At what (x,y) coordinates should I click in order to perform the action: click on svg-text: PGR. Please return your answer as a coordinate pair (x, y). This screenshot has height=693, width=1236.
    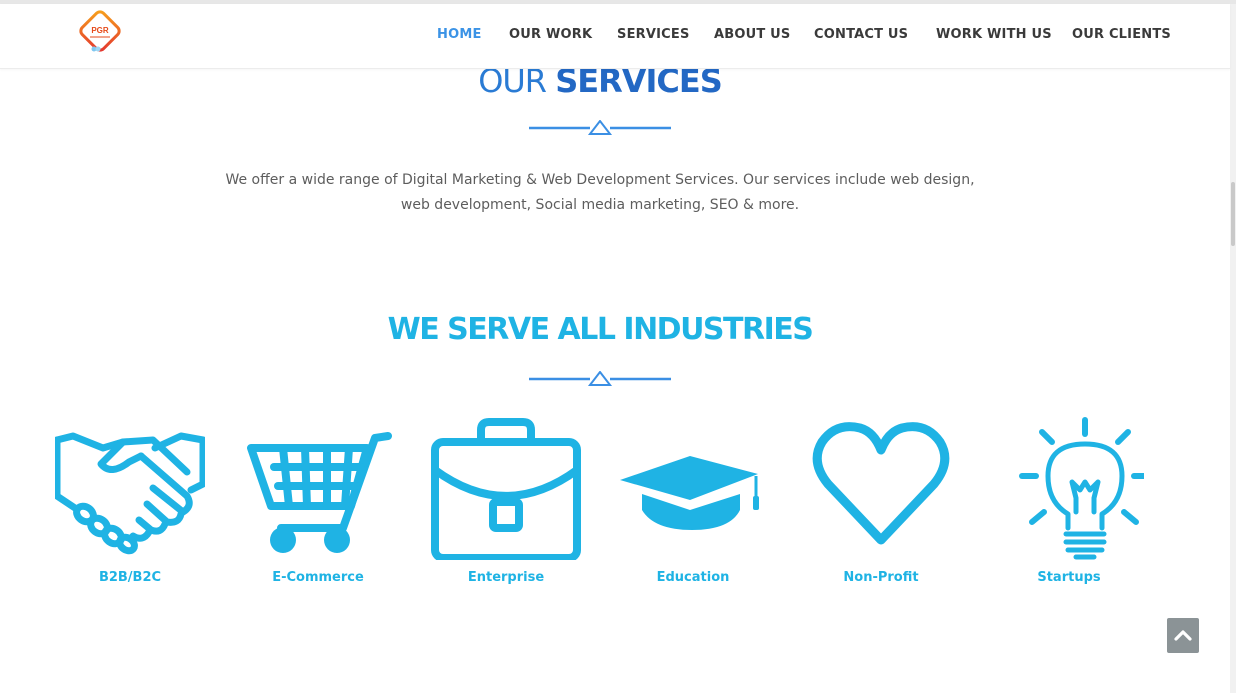
    Looking at the image, I should click on (100, 30).